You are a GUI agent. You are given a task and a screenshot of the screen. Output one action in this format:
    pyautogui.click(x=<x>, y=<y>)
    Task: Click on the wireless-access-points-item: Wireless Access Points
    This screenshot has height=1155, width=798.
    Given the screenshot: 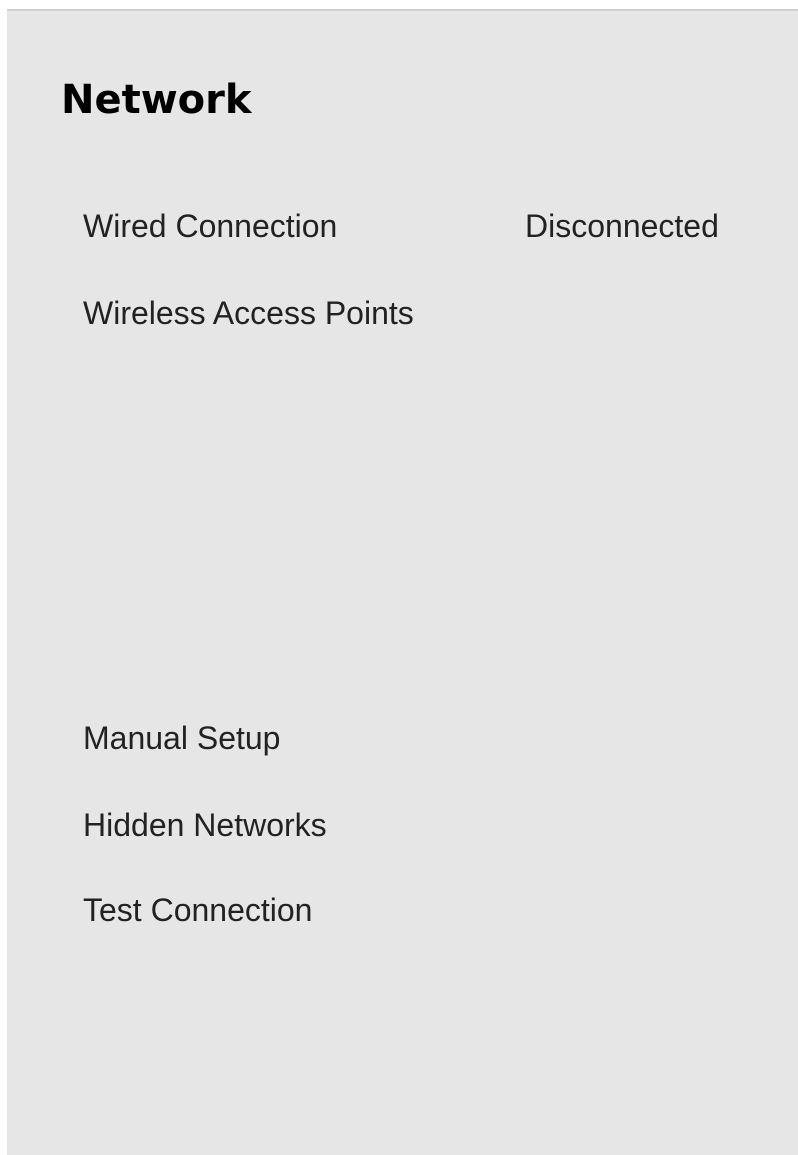 What is the action you would take?
    pyautogui.click(x=248, y=313)
    